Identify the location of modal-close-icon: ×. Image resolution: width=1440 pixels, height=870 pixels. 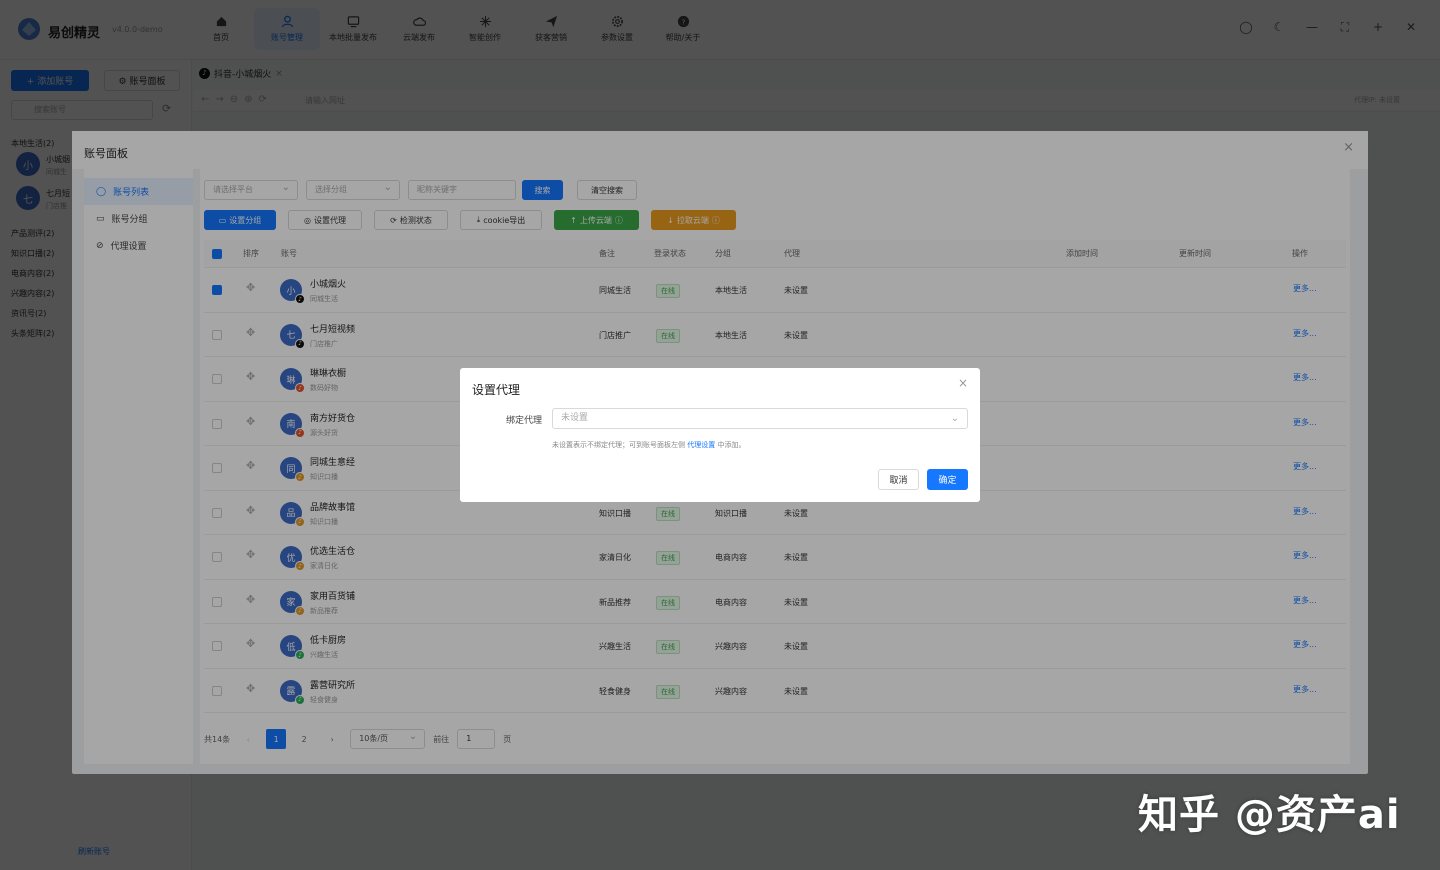
(963, 383).